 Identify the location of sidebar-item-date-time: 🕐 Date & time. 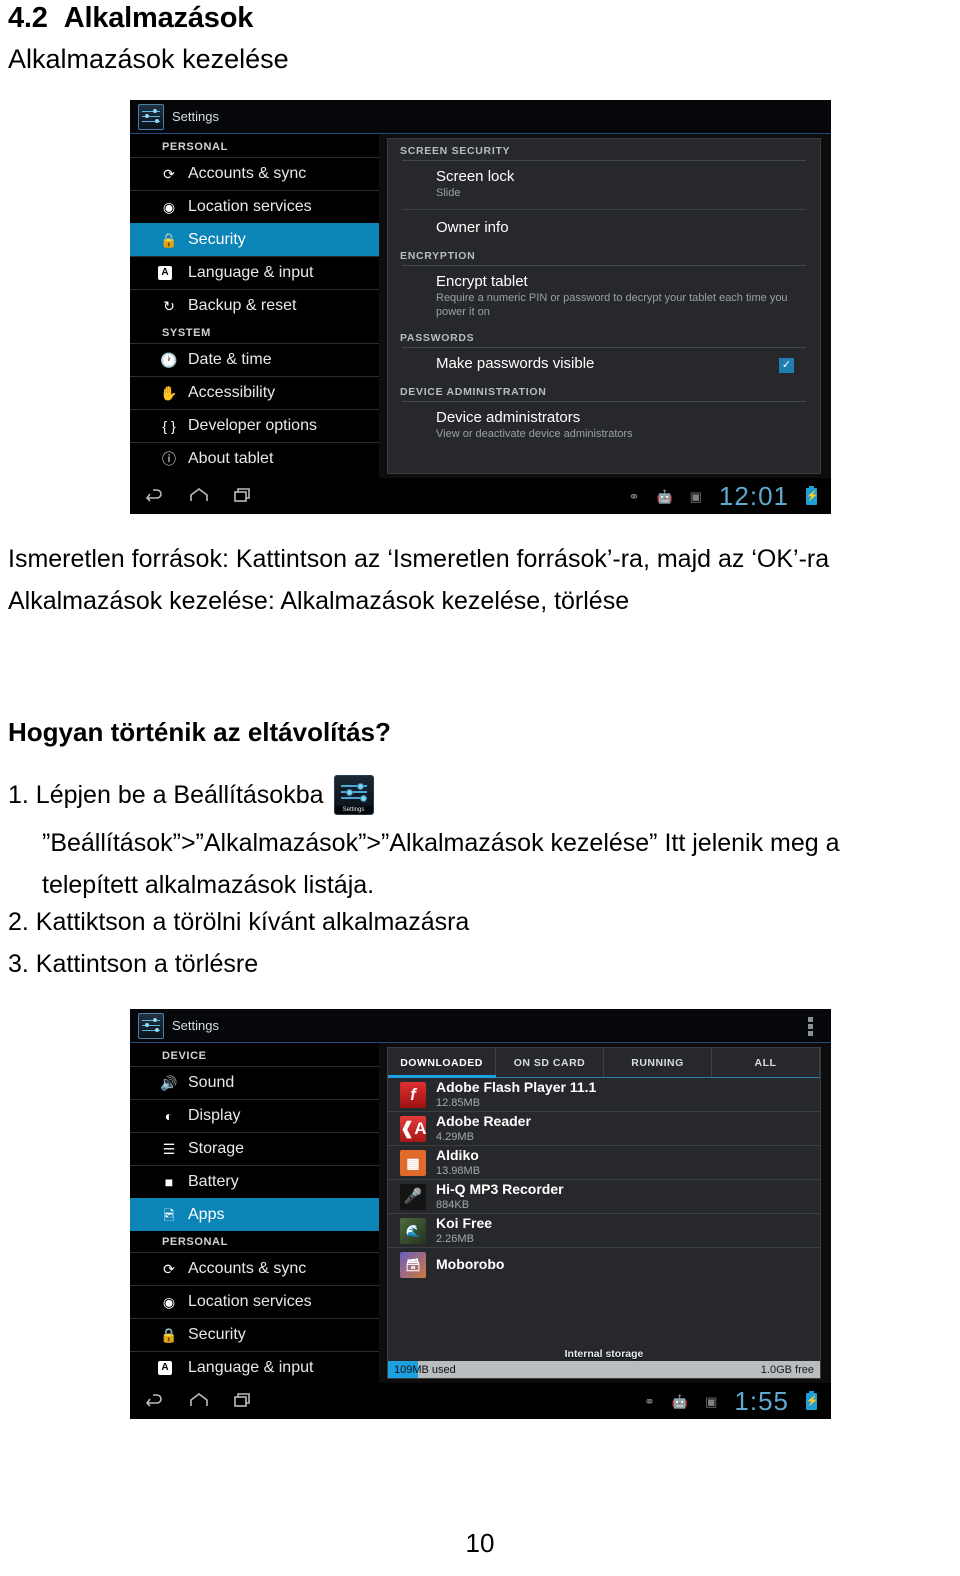
(254, 359).